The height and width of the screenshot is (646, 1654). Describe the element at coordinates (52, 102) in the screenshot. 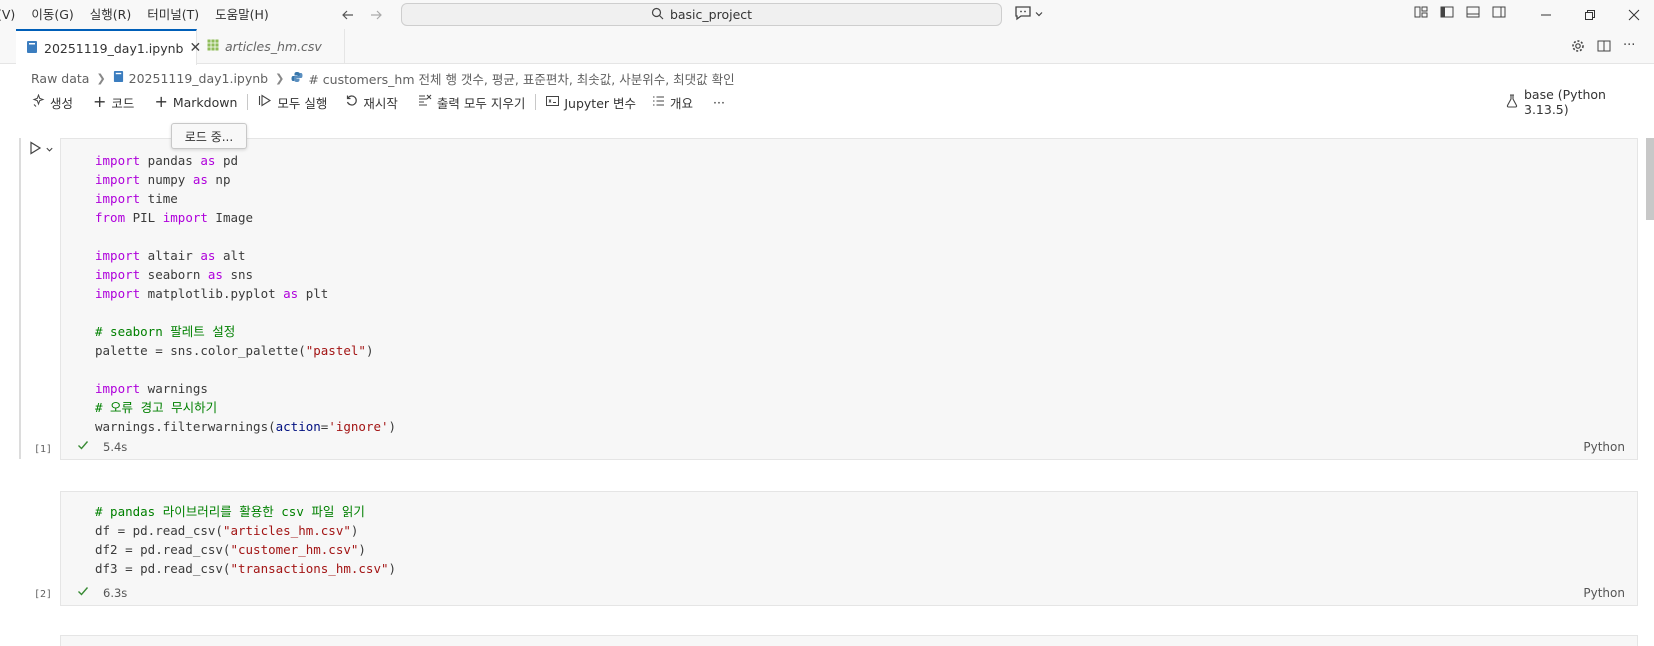

I see `generate-button: 생성` at that location.